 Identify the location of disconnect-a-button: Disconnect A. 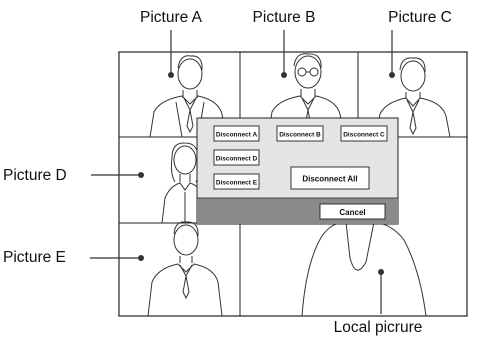
(236, 133).